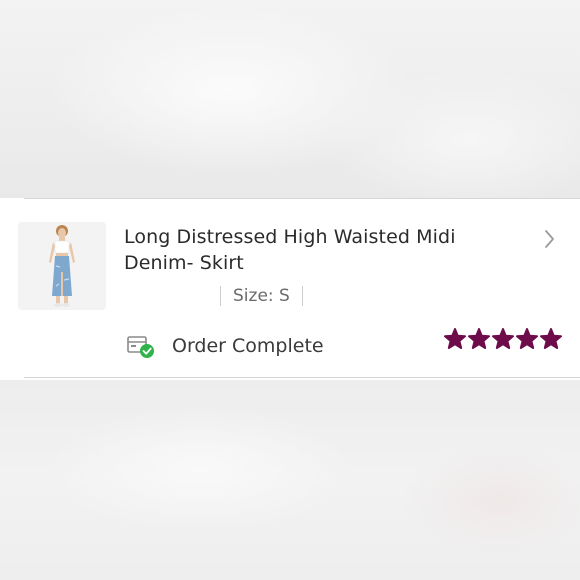  I want to click on rating-stars, so click(504, 339).